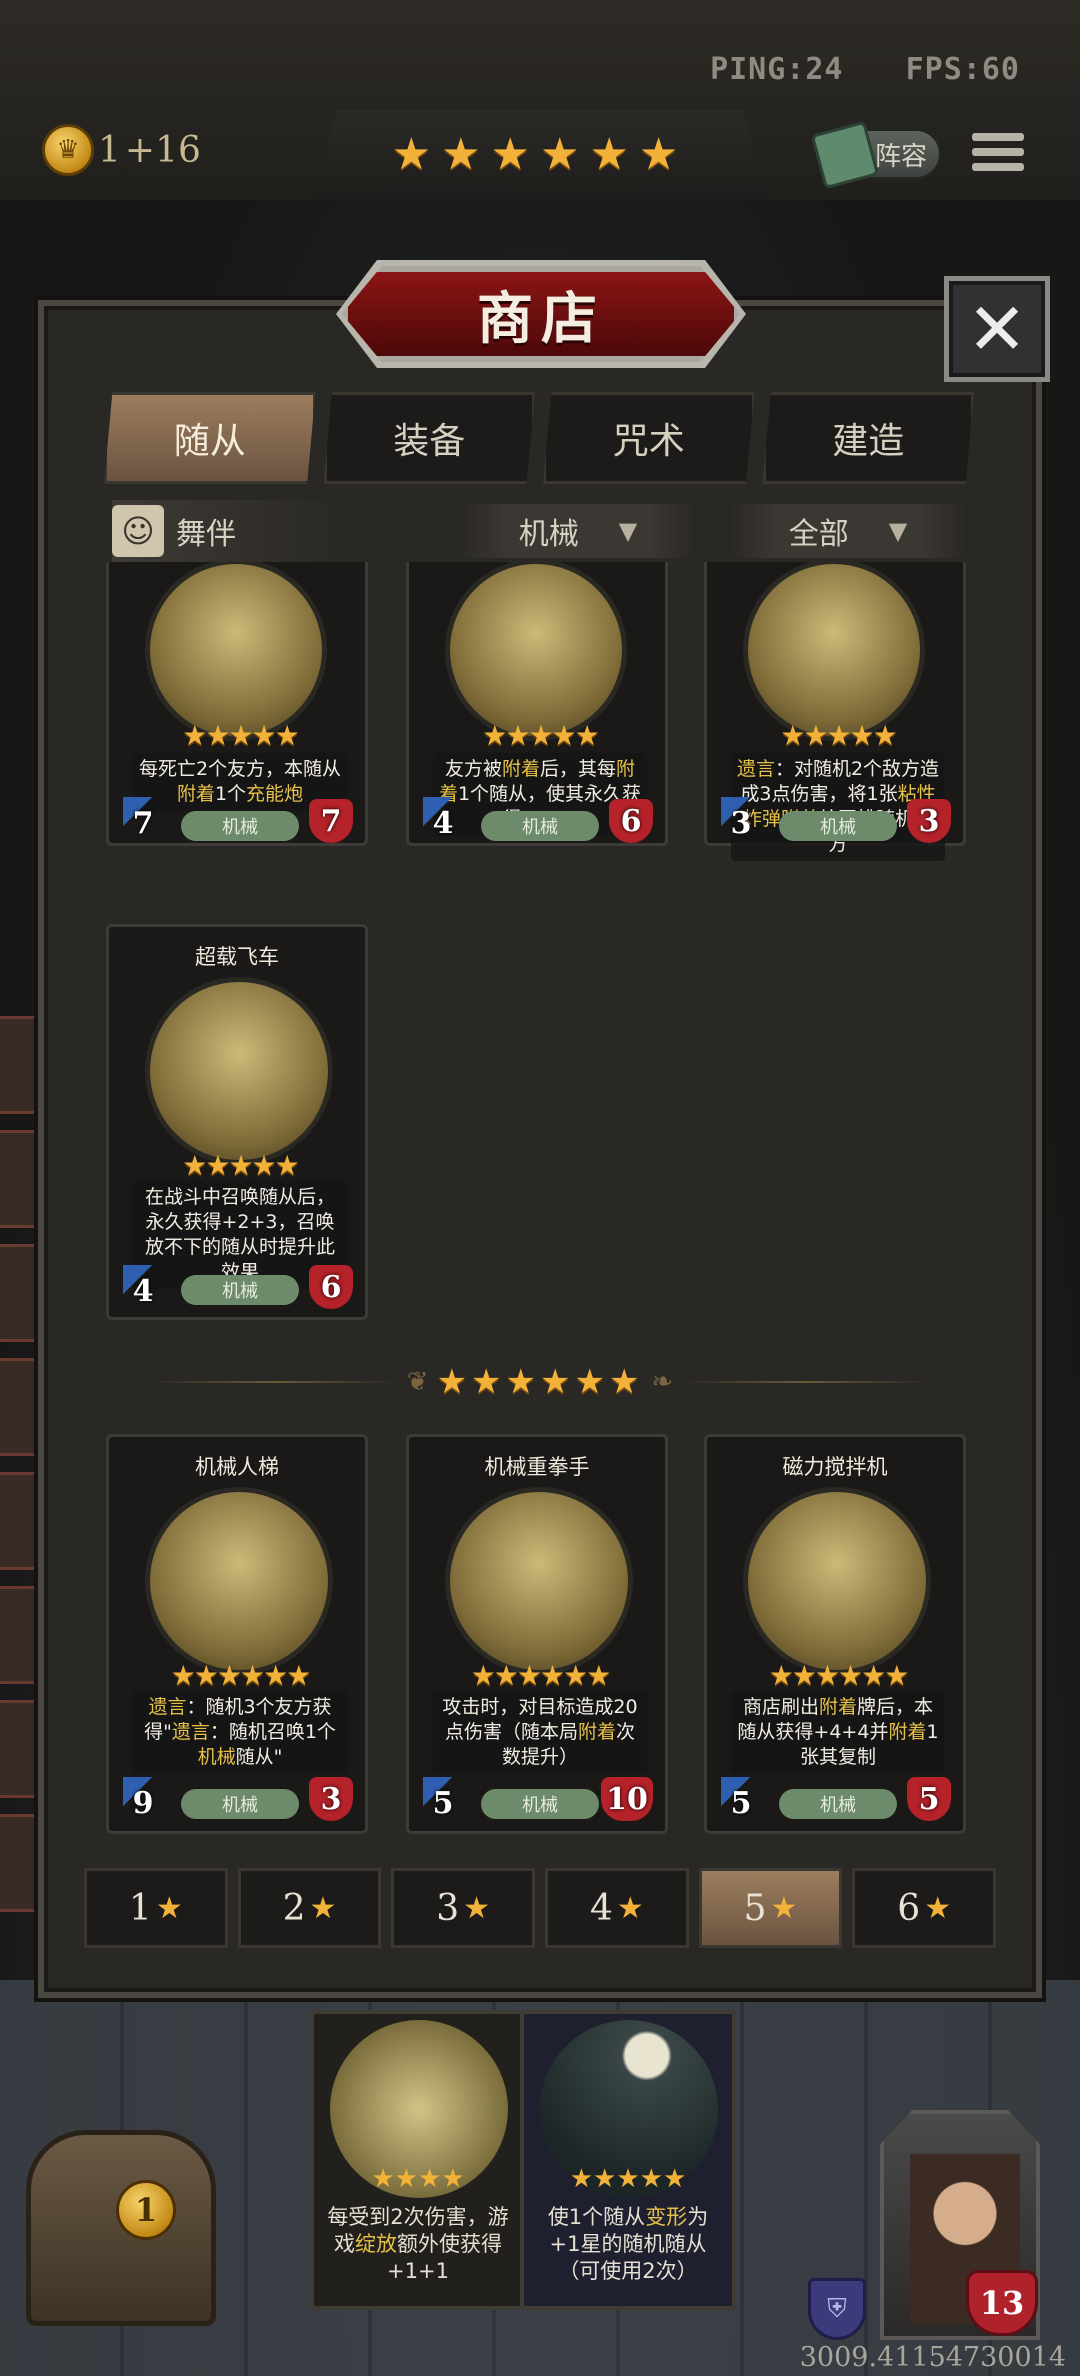 The width and height of the screenshot is (1080, 2376). I want to click on tier-button-3: 3 ★, so click(463, 1908).